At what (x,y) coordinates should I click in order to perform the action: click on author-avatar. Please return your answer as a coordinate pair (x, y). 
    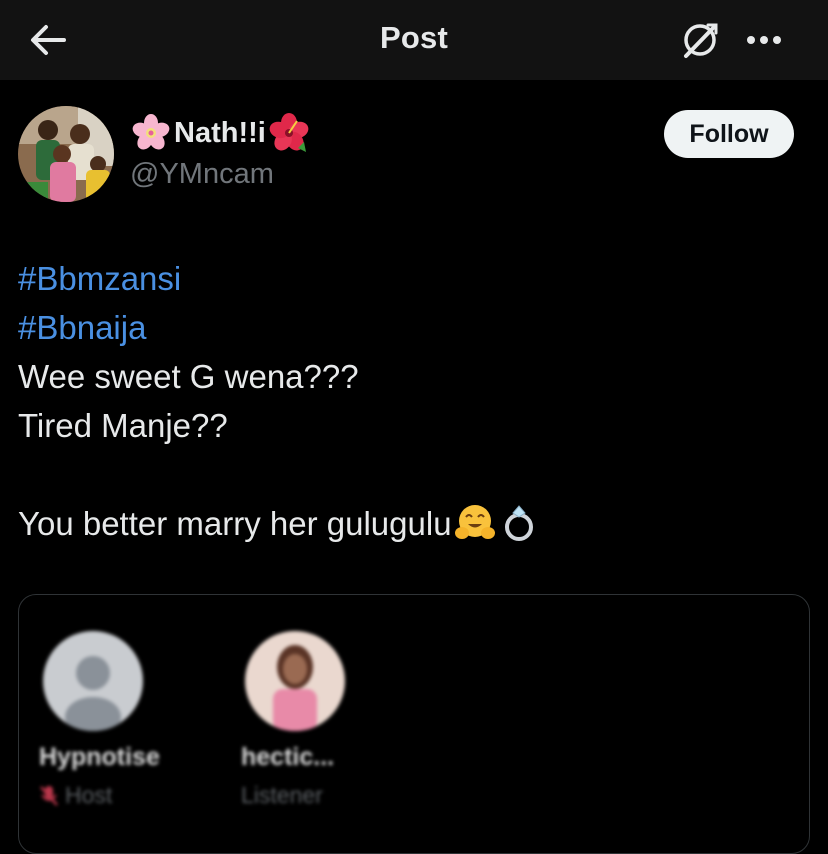
    Looking at the image, I should click on (66, 154).